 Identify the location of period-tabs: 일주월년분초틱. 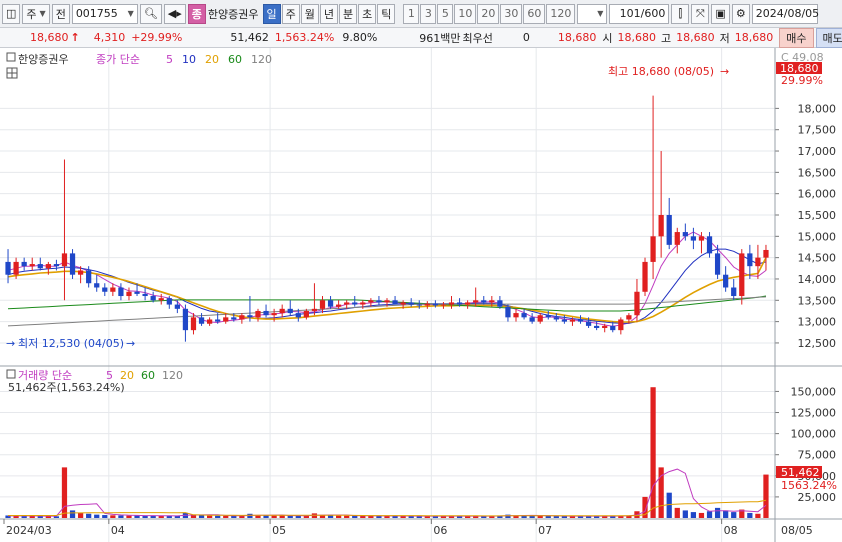
(329, 13).